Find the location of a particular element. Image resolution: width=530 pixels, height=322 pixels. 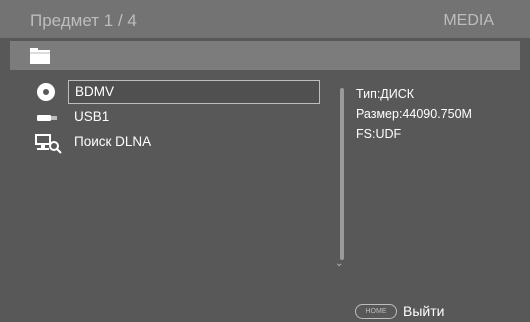

info-fs: FS:UDF is located at coordinates (379, 134).